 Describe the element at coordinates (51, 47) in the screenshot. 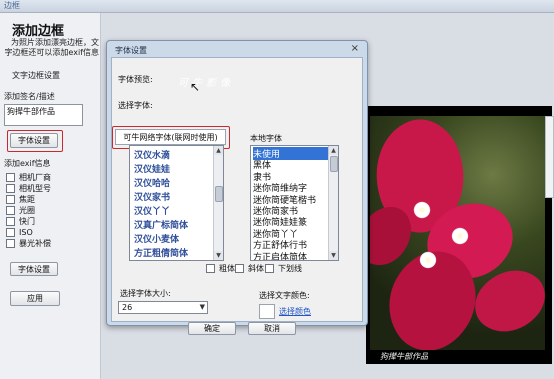

I see `panel-description: 为照片添加漂亮边框，文字边框还可以添加exif信息` at that location.